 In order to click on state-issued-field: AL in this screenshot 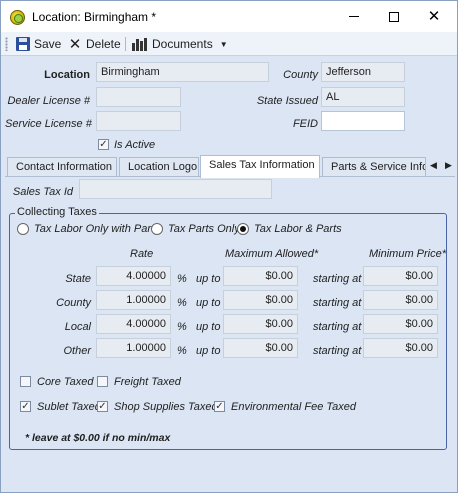, I will do `click(363, 97)`.